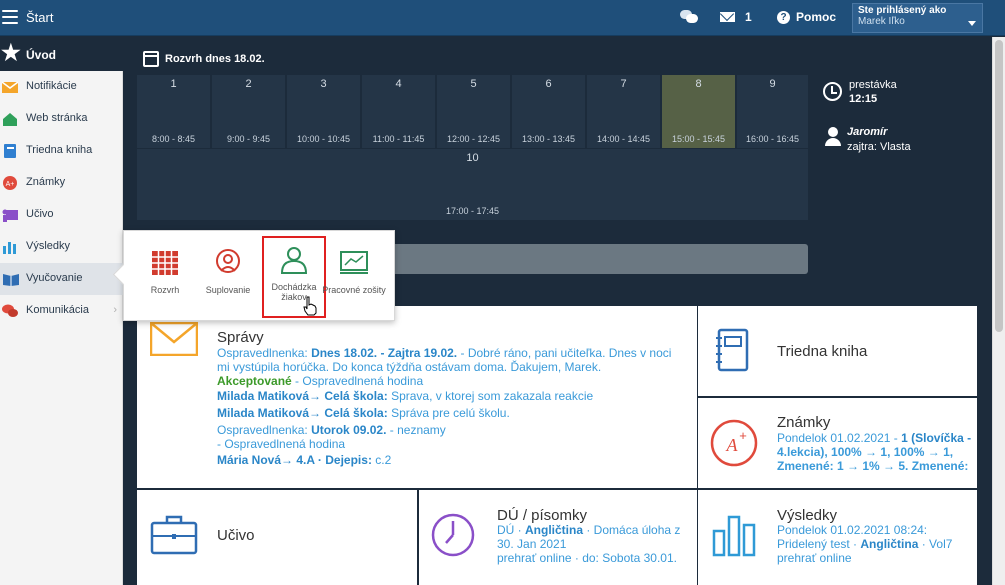  I want to click on sidebar-item-web-stranka: Web stránka, so click(61, 119).